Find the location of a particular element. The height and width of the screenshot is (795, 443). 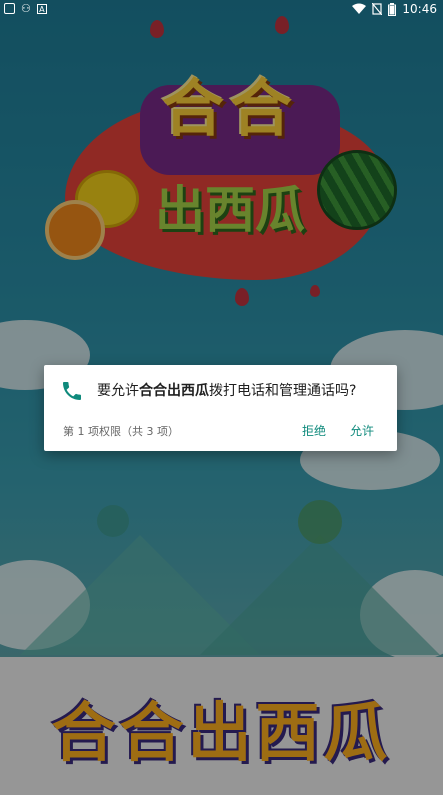

status-time: 10:46 is located at coordinates (419, 9).